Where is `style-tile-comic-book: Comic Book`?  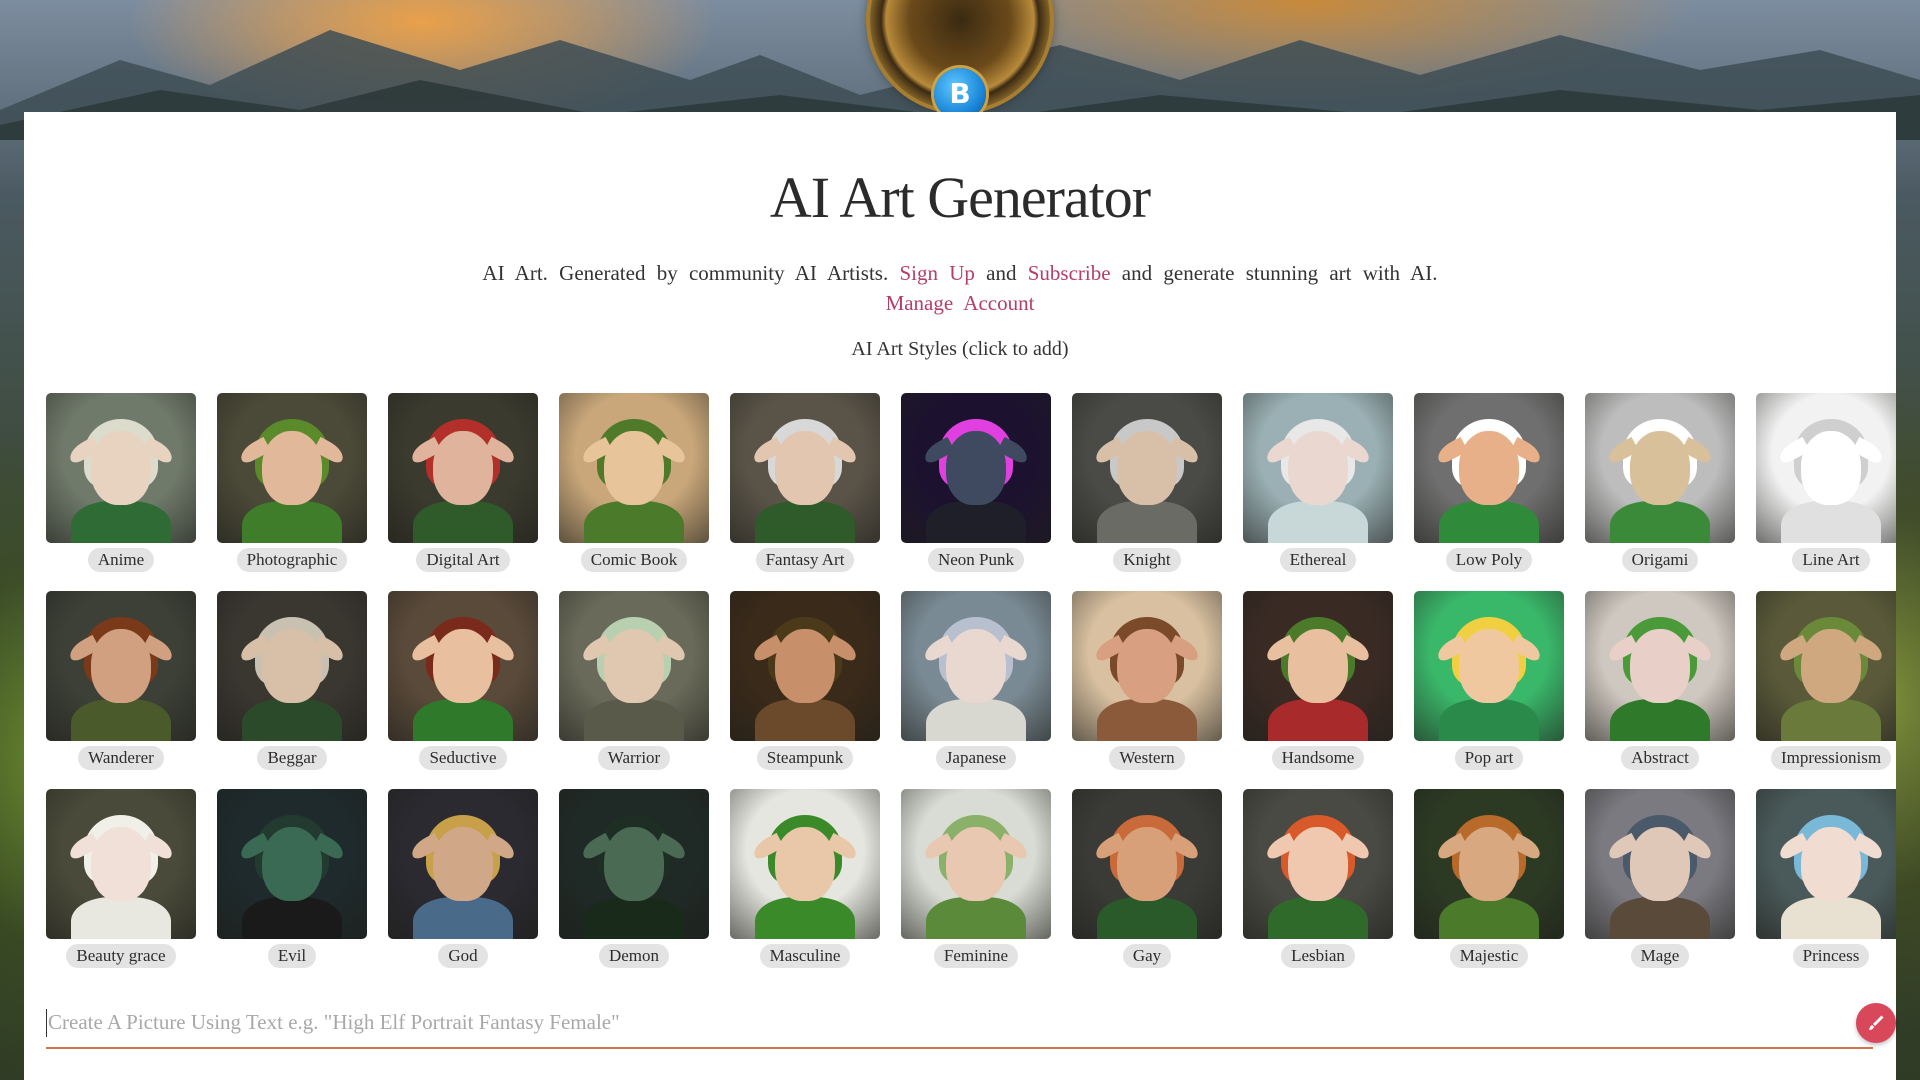
style-tile-comic-book: Comic Book is located at coordinates (634, 485).